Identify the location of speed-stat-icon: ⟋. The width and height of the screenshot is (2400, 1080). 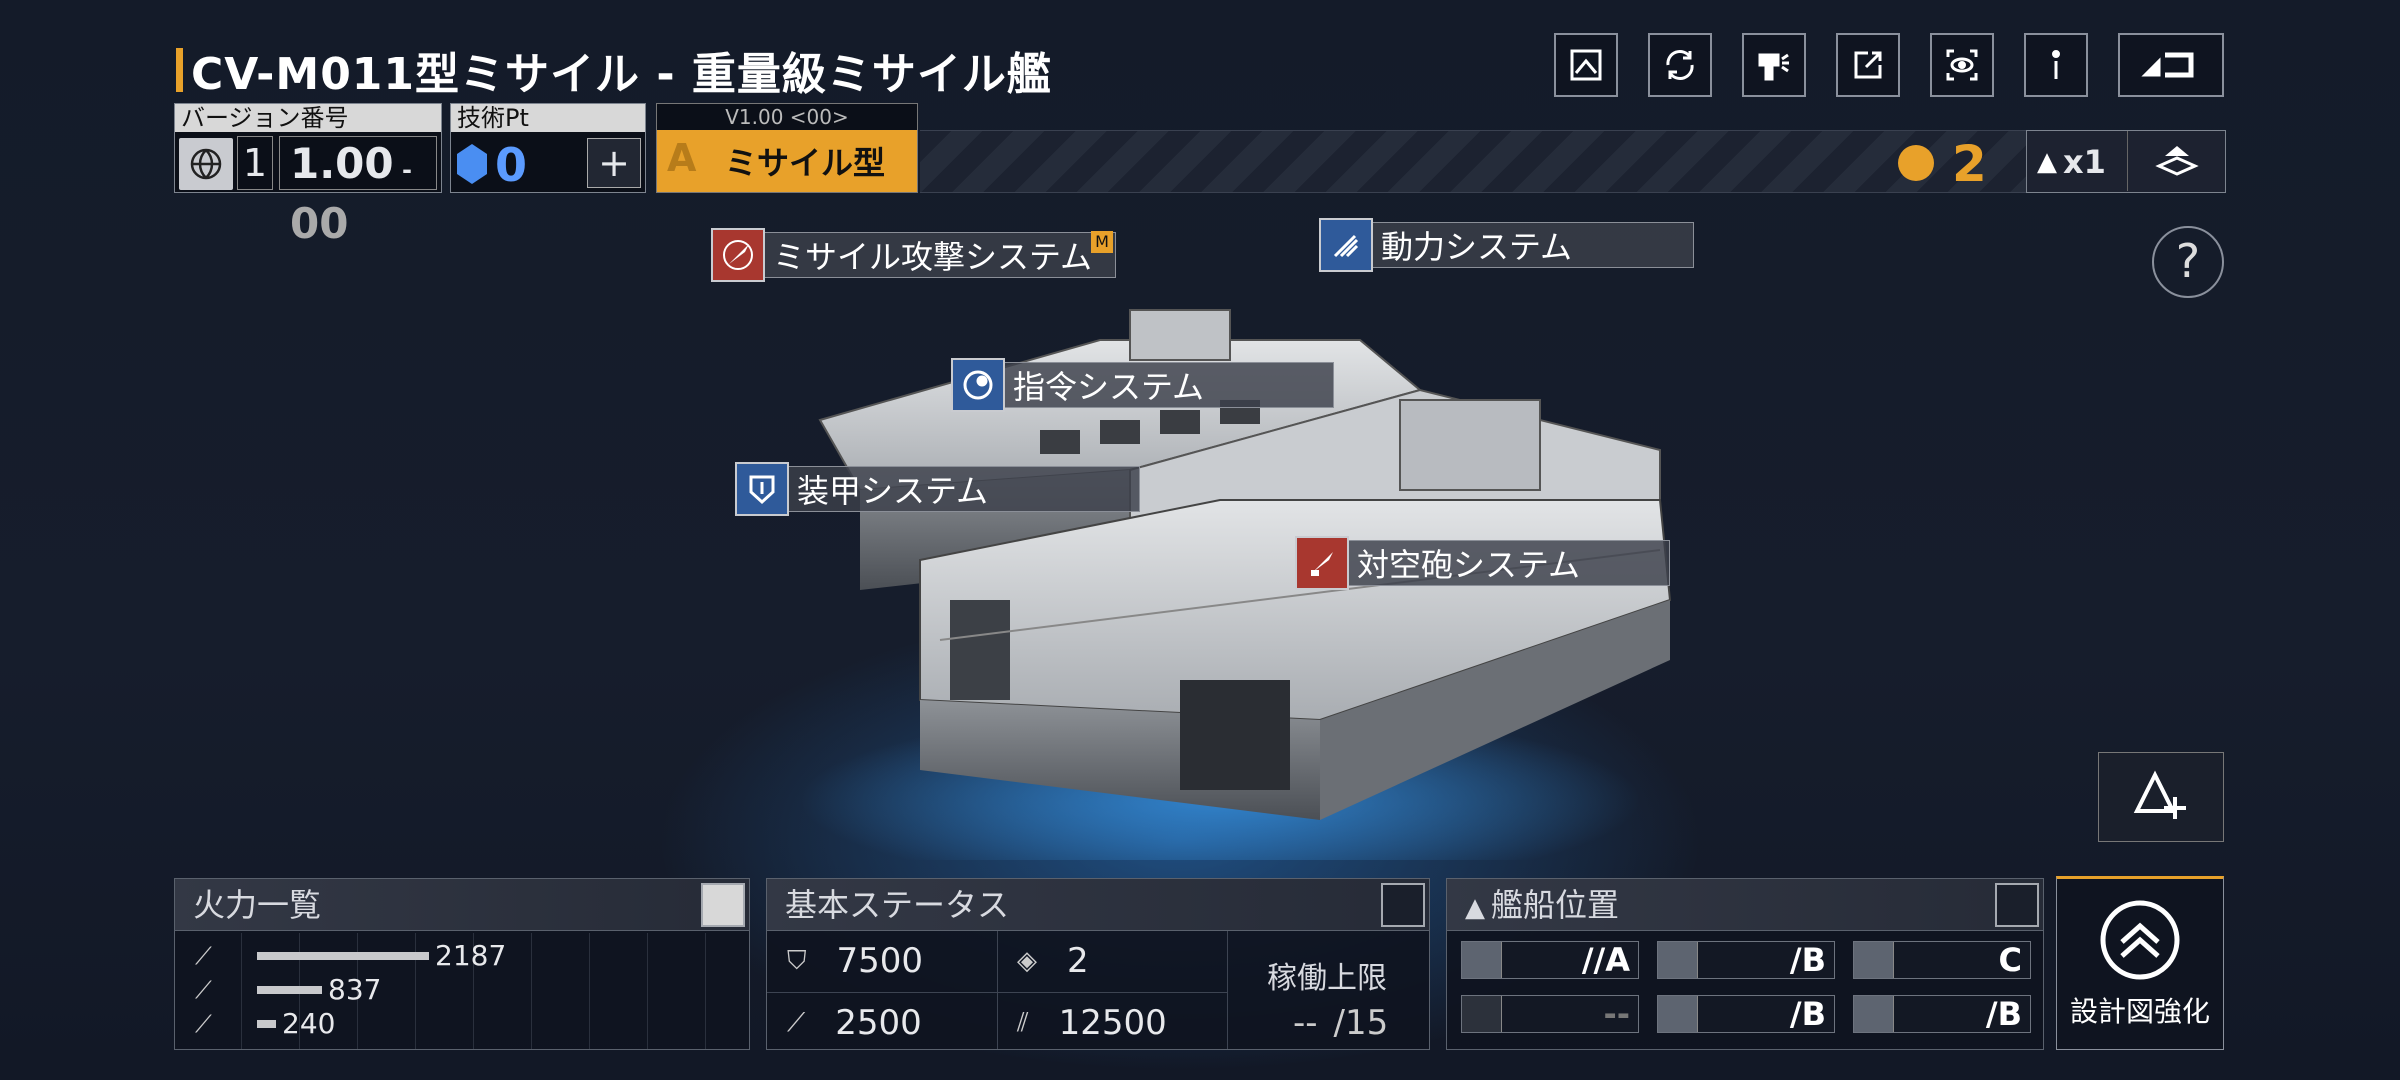
(796, 1022).